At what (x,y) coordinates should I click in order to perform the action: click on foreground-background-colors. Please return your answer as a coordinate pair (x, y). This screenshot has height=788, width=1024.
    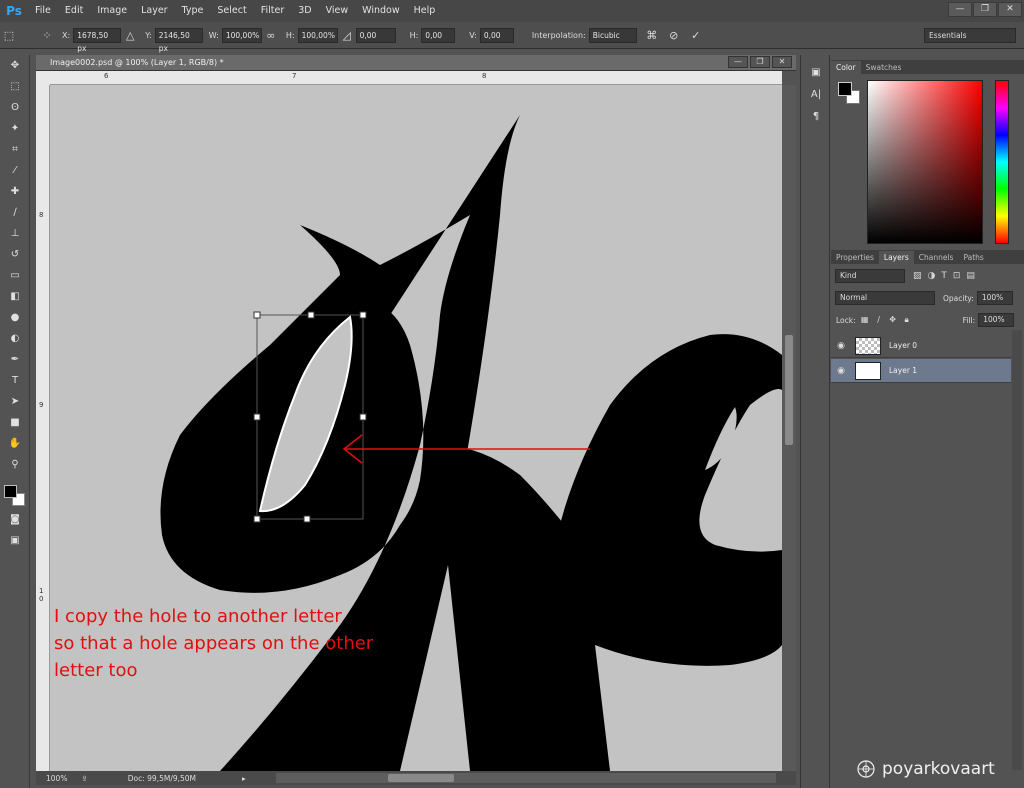
    Looking at the image, I should click on (15, 495).